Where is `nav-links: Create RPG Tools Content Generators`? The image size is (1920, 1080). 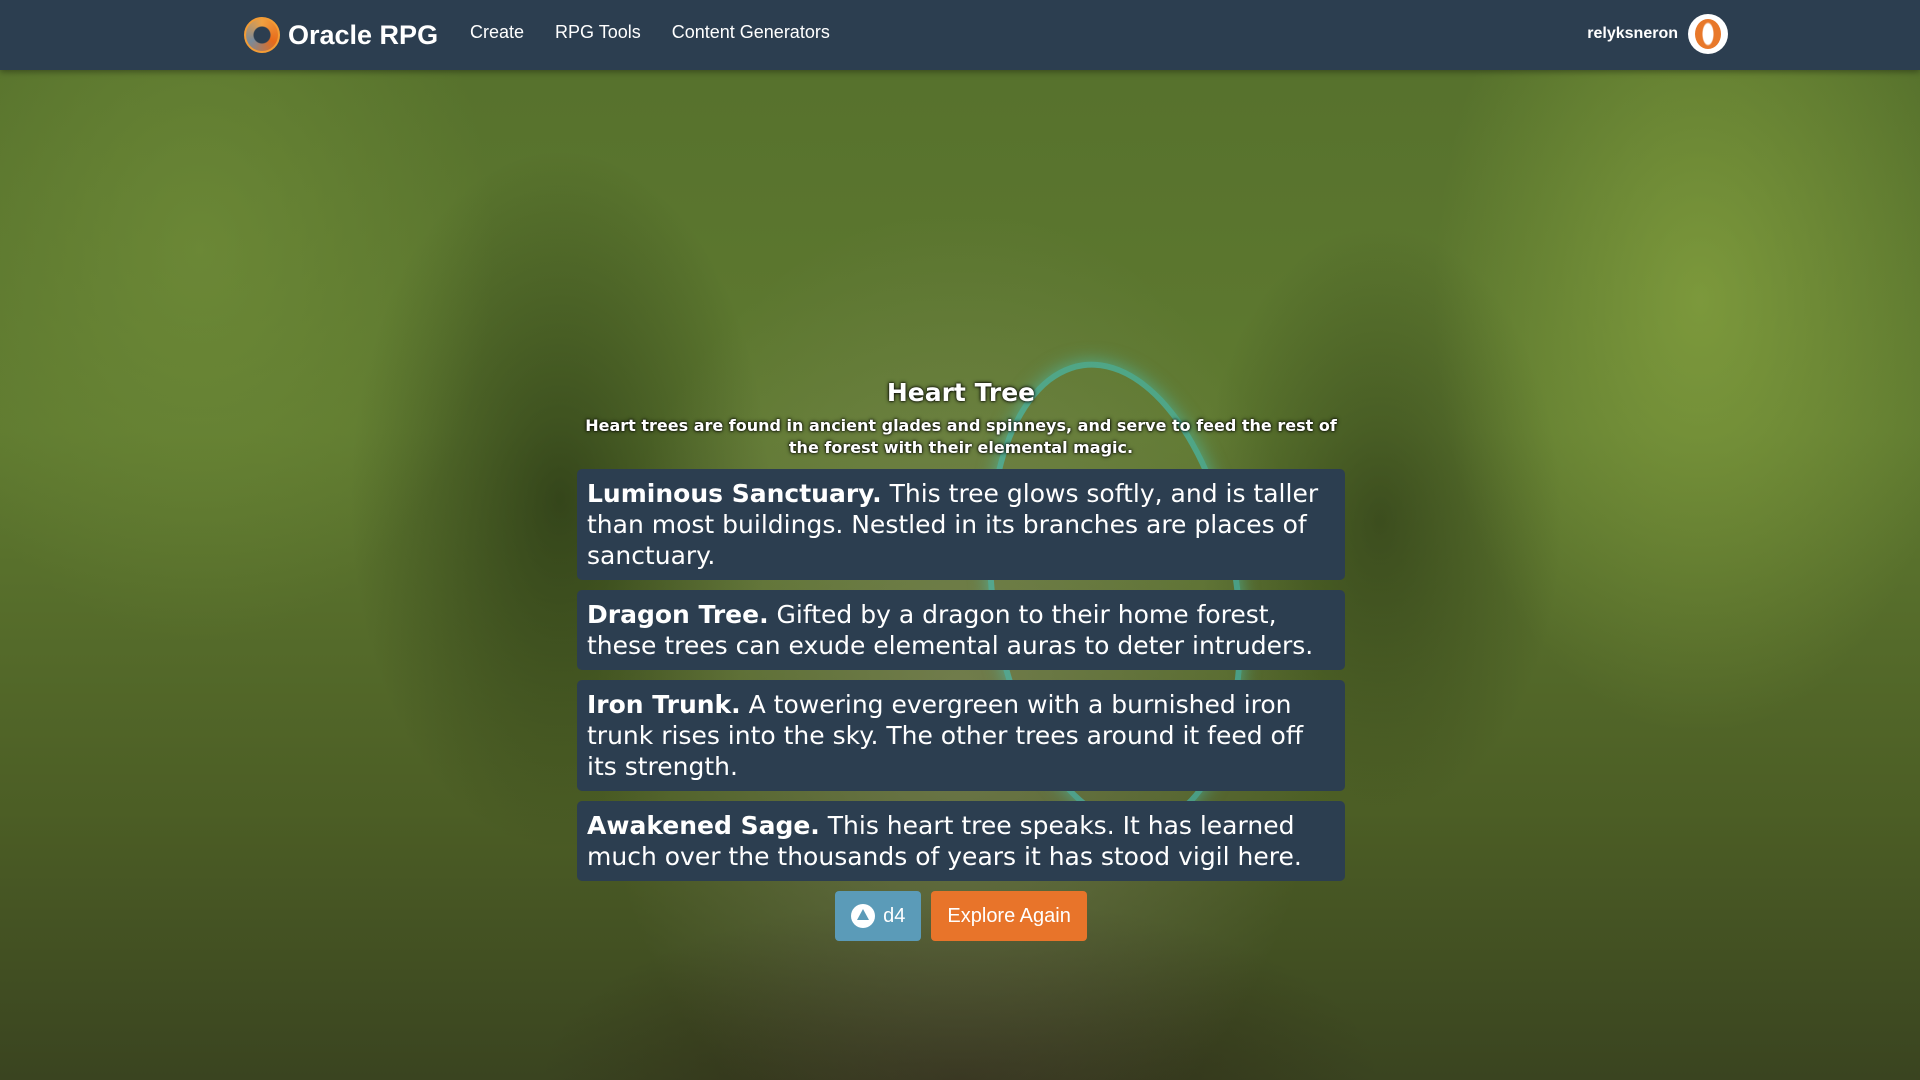 nav-links: Create RPG Tools Content Generators is located at coordinates (665, 32).